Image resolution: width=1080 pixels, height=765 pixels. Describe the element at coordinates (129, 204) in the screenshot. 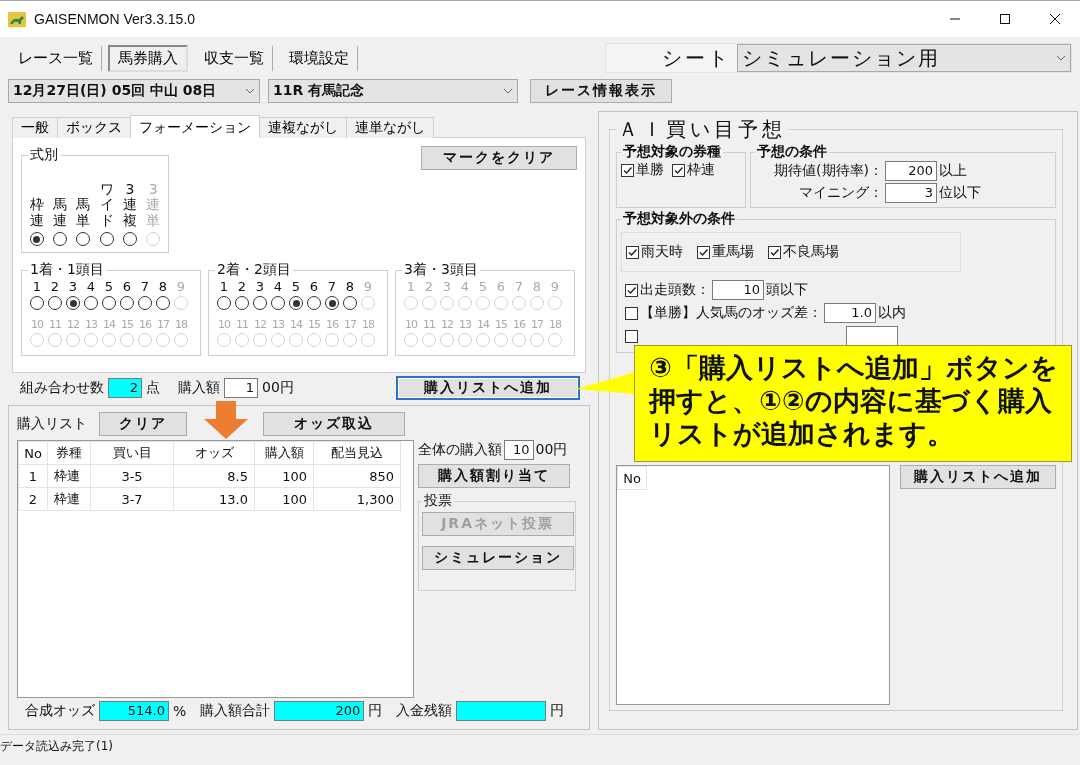

I see `bet-type-label: 3連複` at that location.